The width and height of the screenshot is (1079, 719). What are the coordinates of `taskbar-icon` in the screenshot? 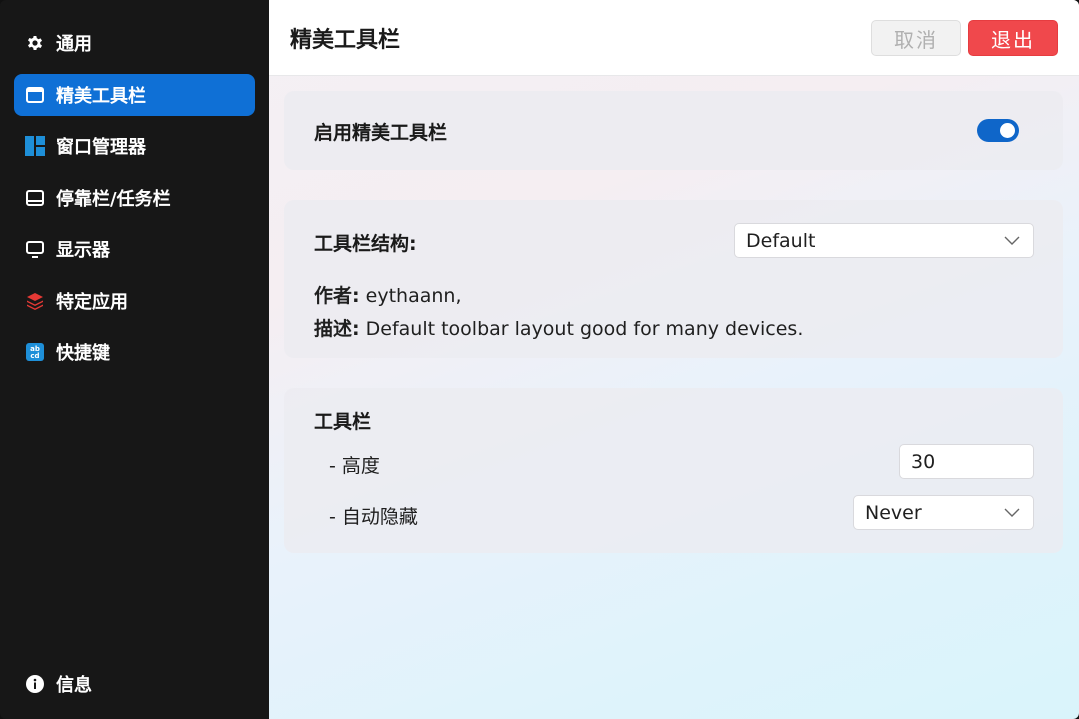 It's located at (35, 198).